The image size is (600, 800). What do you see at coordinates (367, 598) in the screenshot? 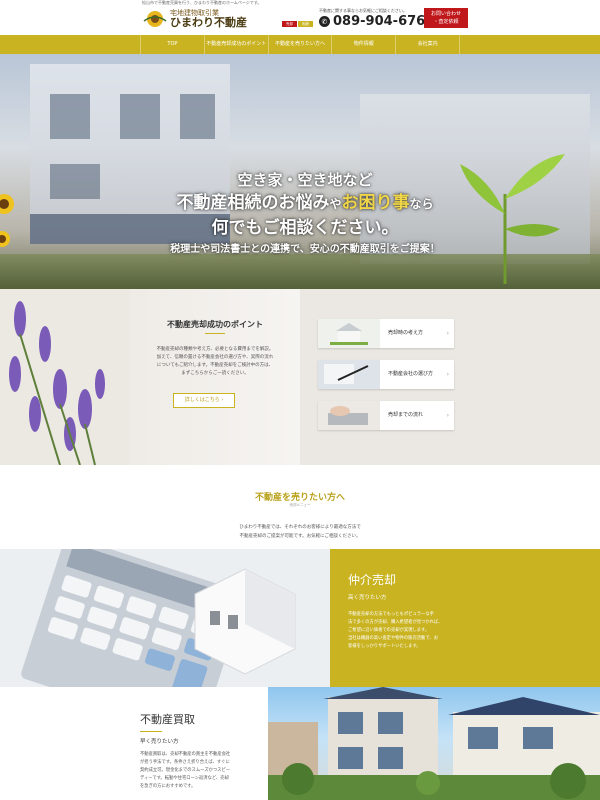
I see `brokerage-subtitle: 高く売りたい方` at bounding box center [367, 598].